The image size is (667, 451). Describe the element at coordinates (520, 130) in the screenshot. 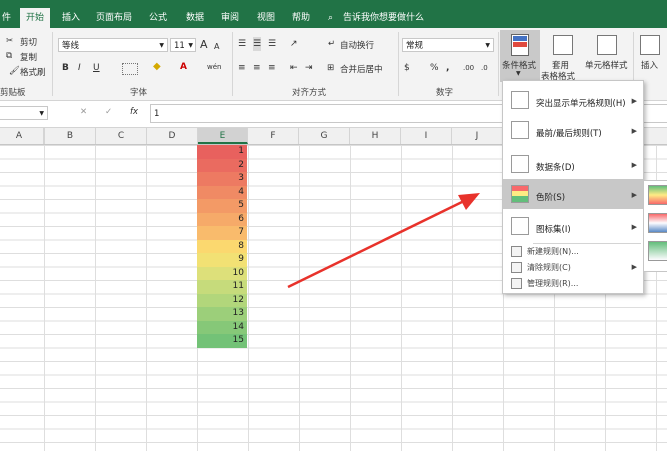

I see `top-bottom-icon` at that location.